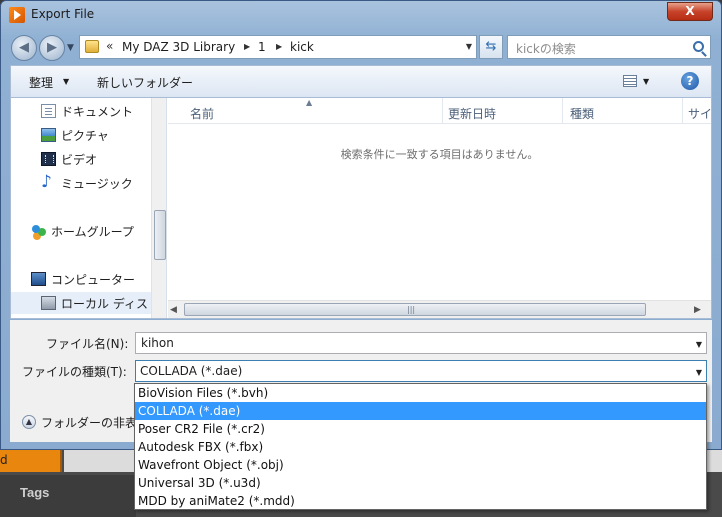  Describe the element at coordinates (411, 309) in the screenshot. I see `scroll-grip-icon: |||` at that location.